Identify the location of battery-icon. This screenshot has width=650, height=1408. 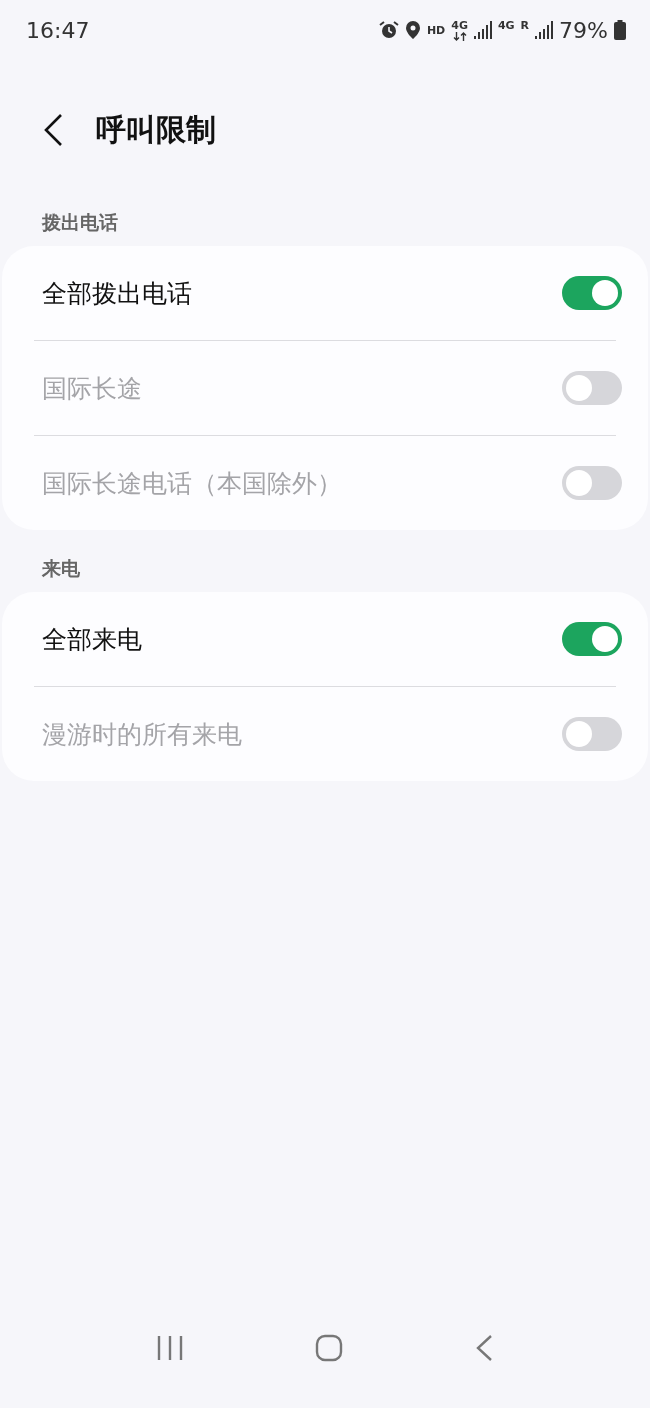
(620, 30).